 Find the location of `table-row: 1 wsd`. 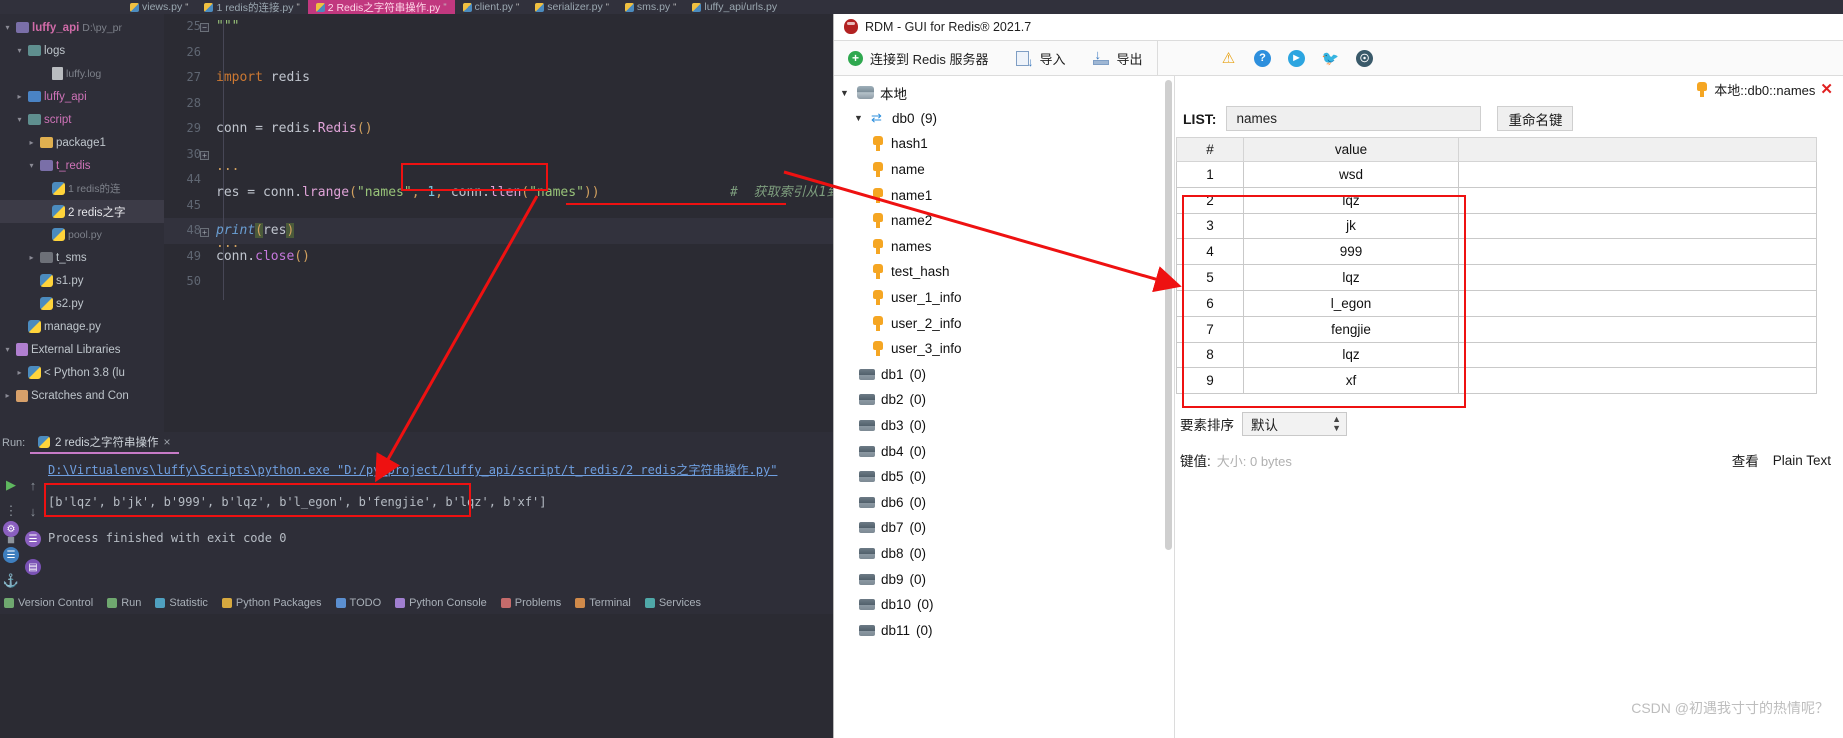

table-row: 1 wsd is located at coordinates (1496, 174).